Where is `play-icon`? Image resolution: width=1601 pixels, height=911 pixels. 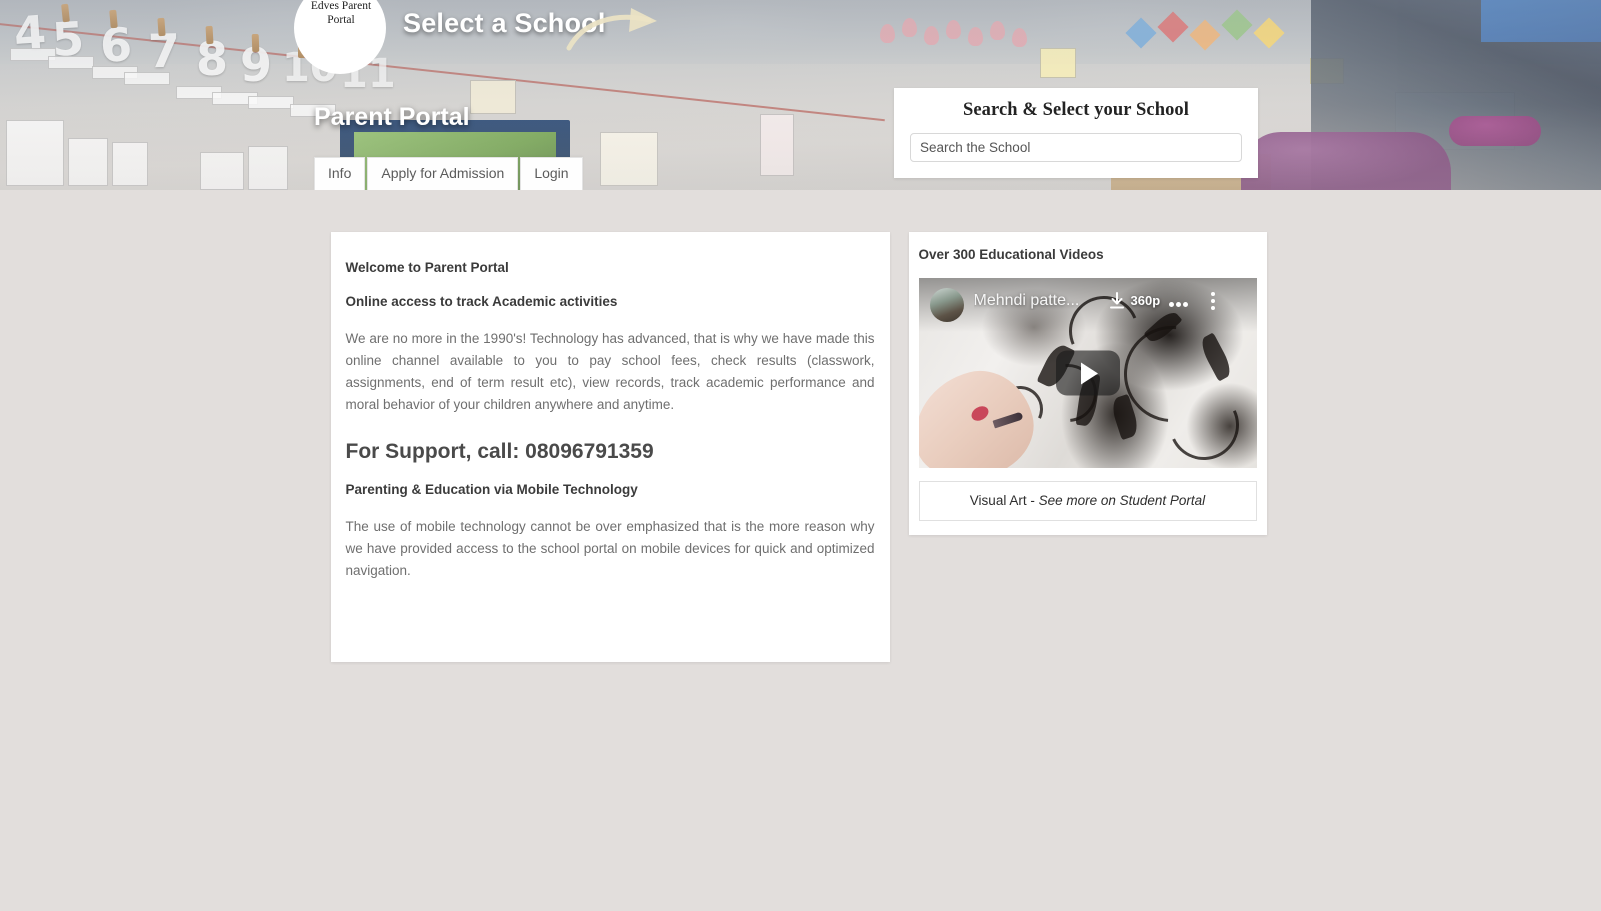
play-icon is located at coordinates (1087, 373).